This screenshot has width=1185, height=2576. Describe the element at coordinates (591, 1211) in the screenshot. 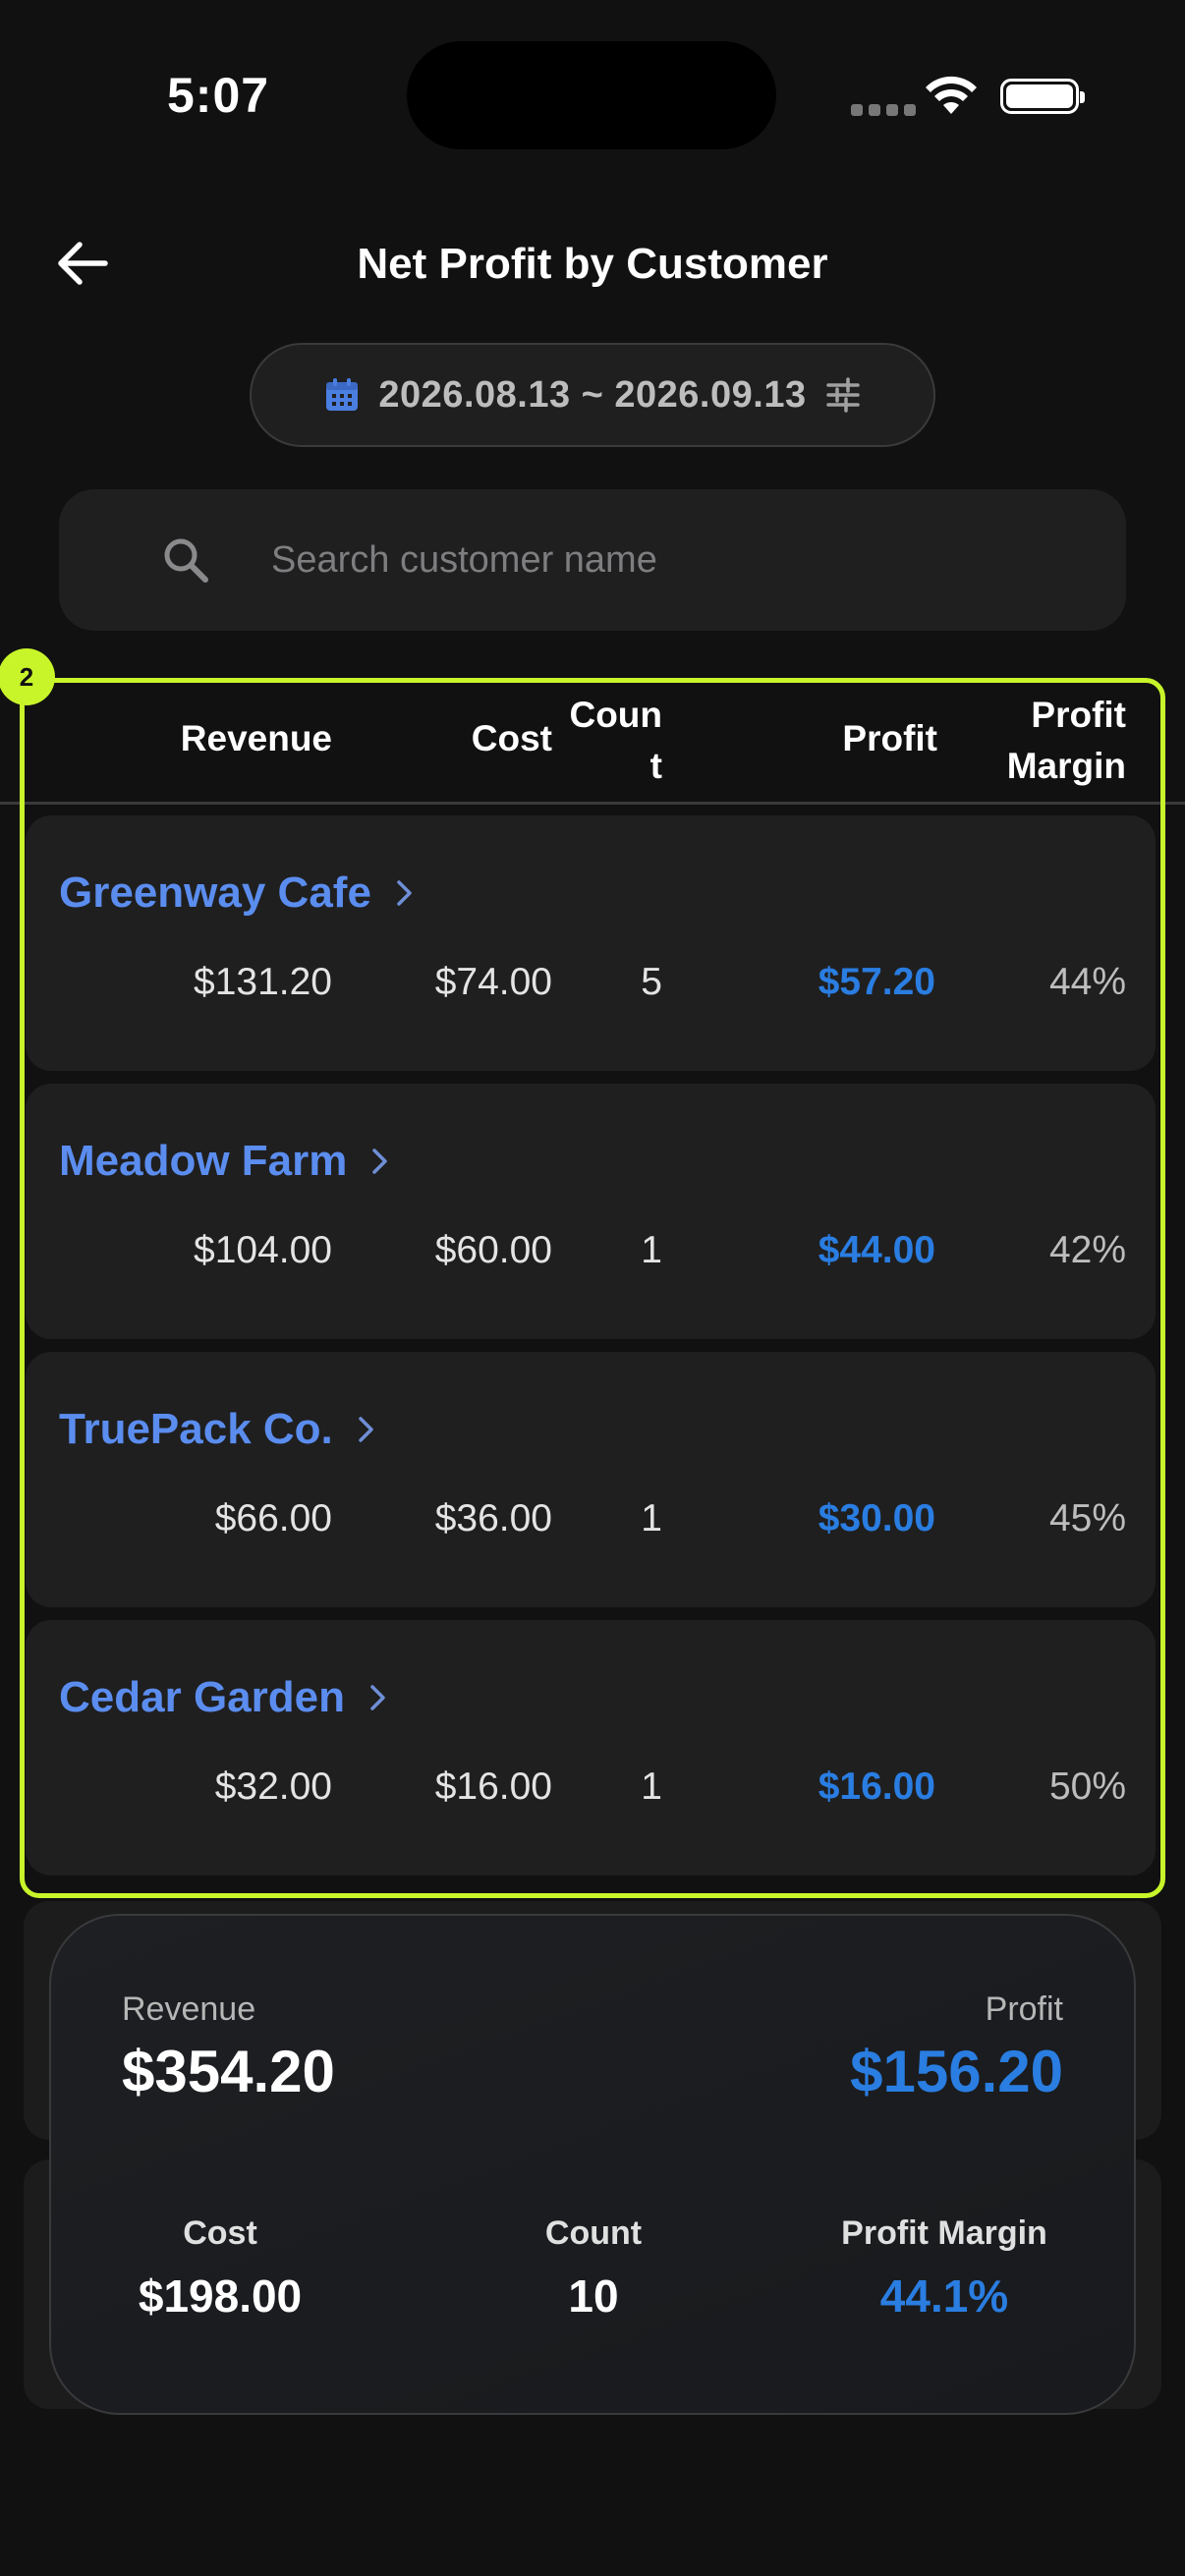

I see `customer-row: Meadow Farm $104.00 $60.00 1 $44.00 42%` at that location.